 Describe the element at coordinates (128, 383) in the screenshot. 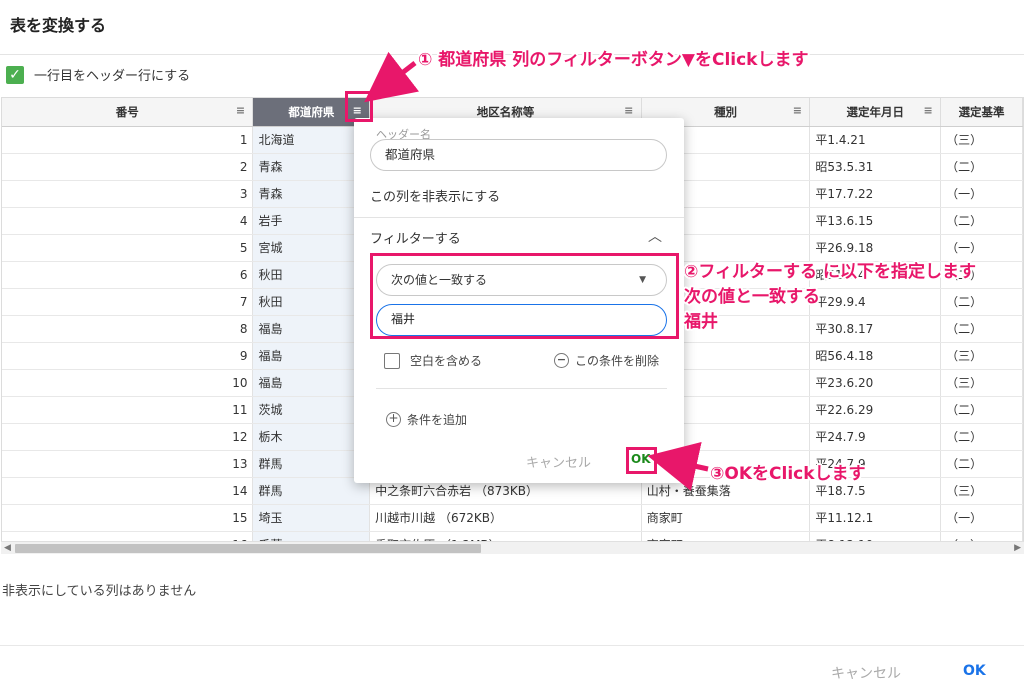

I see `cell-number: 10` at that location.